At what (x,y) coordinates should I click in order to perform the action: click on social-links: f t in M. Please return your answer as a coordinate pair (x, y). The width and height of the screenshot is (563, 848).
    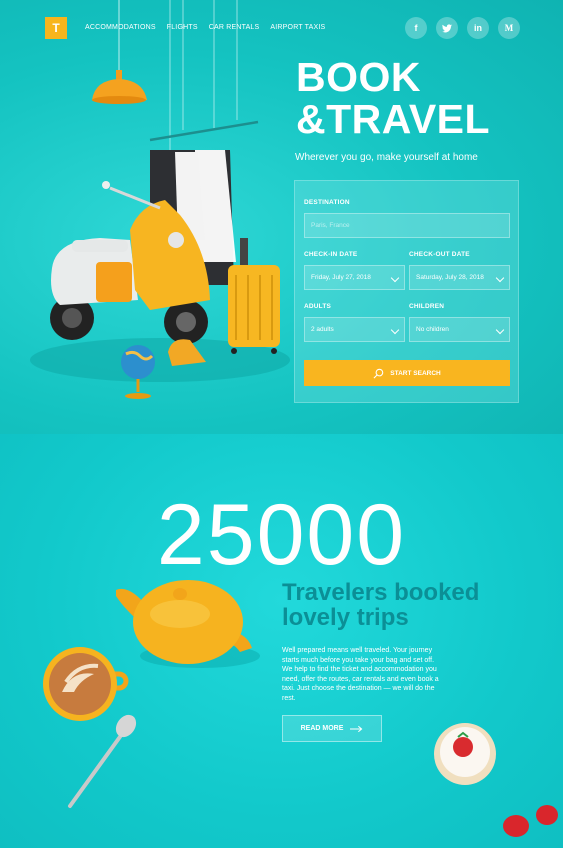
    Looking at the image, I should click on (462, 28).